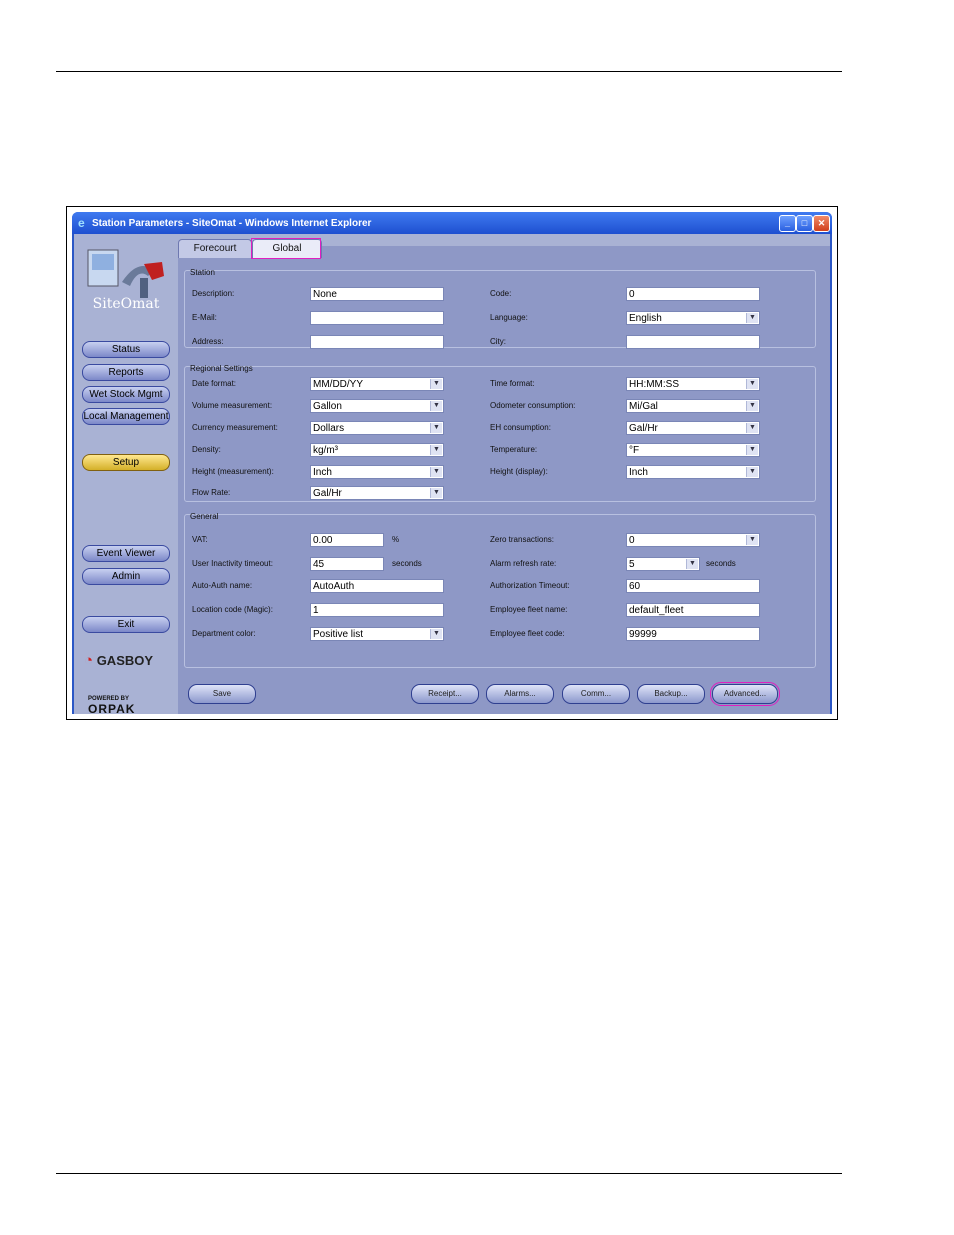 This screenshot has width=954, height=1235. Describe the element at coordinates (377, 610) in the screenshot. I see `location-code-input: 1` at that location.